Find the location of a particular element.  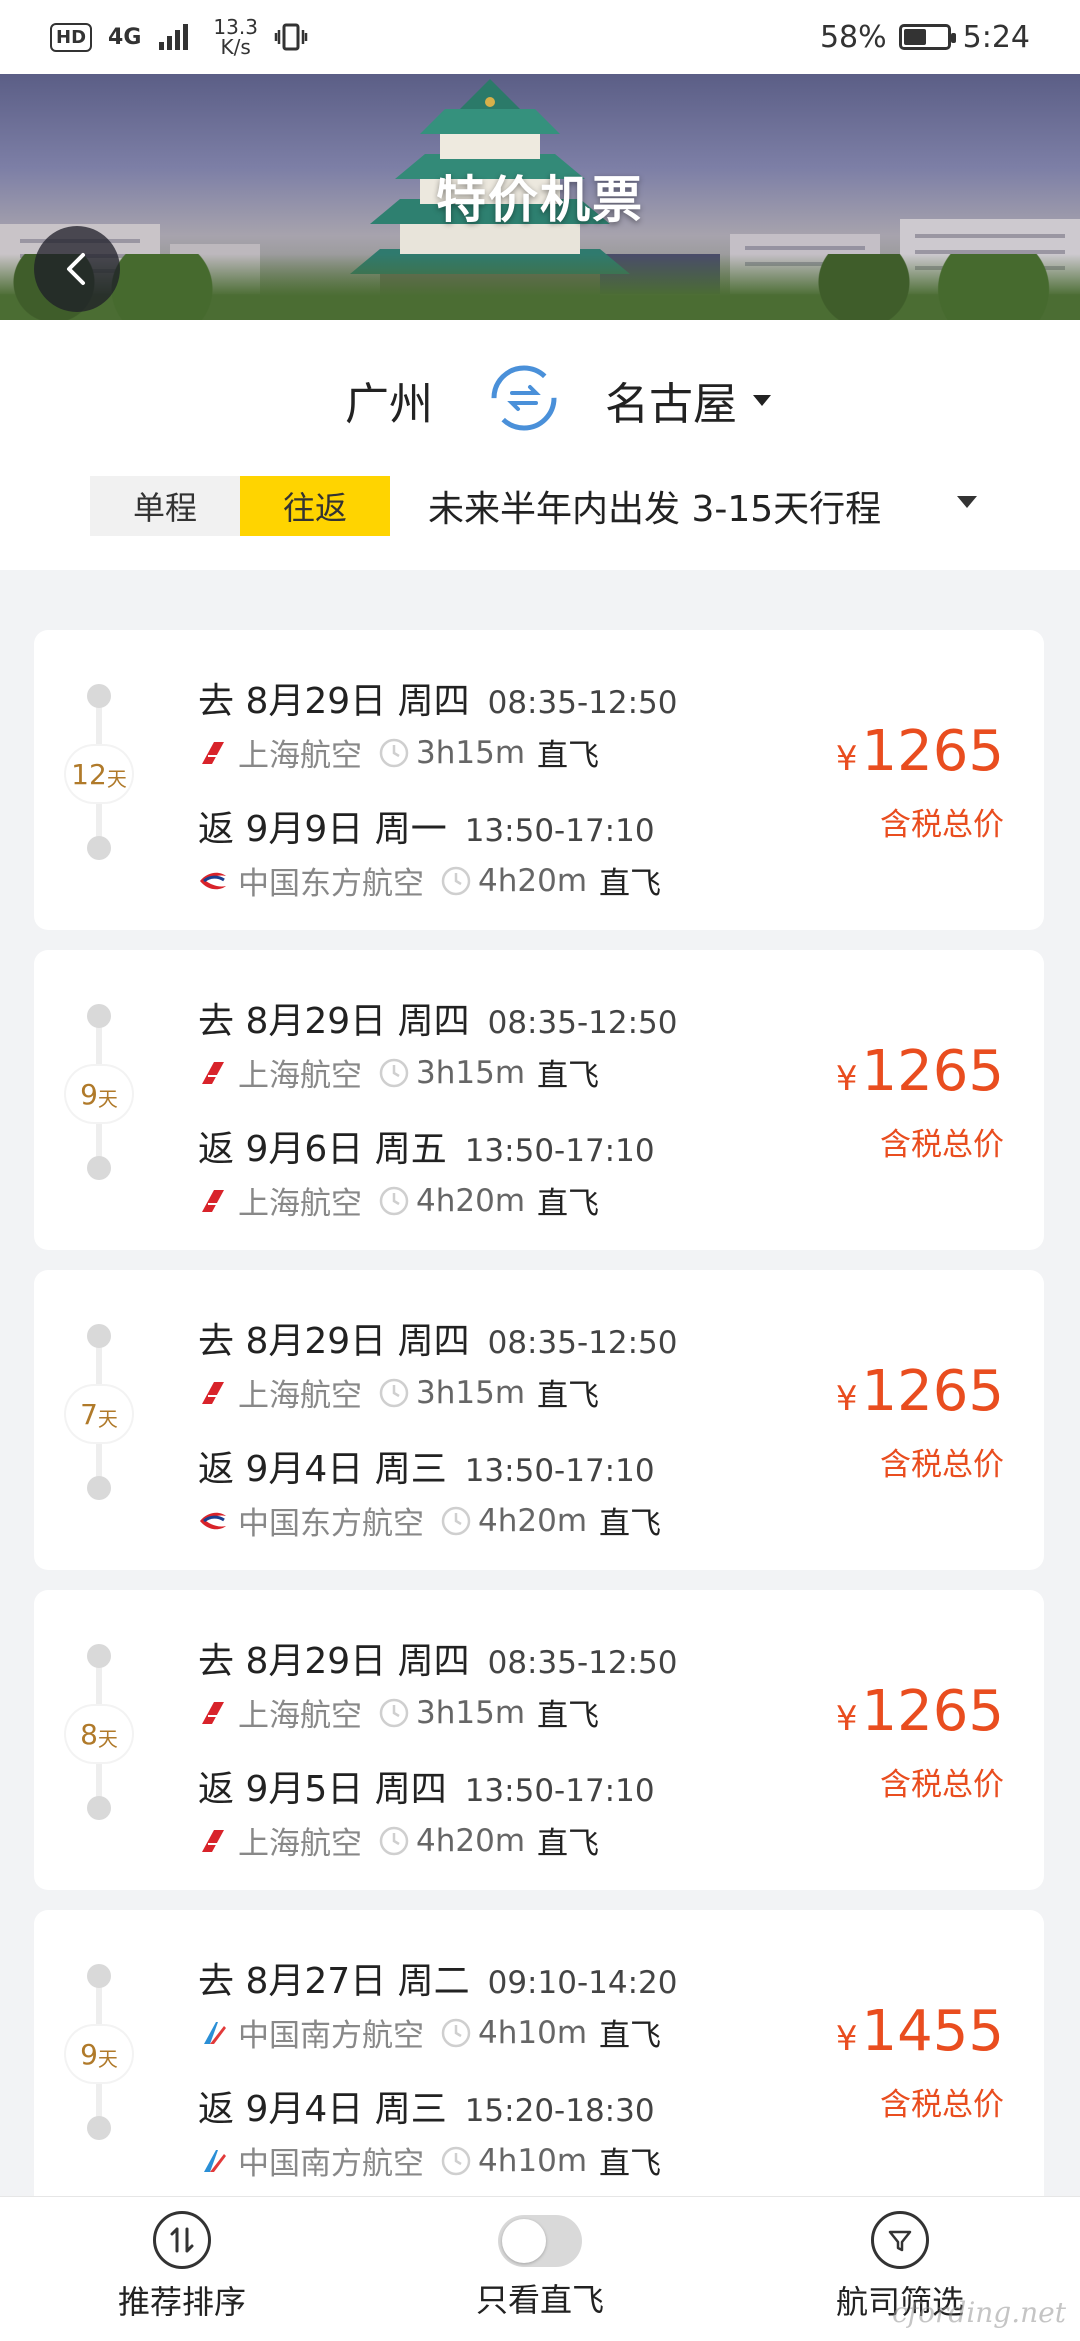

page-title: 特价机票 is located at coordinates (540, 200).